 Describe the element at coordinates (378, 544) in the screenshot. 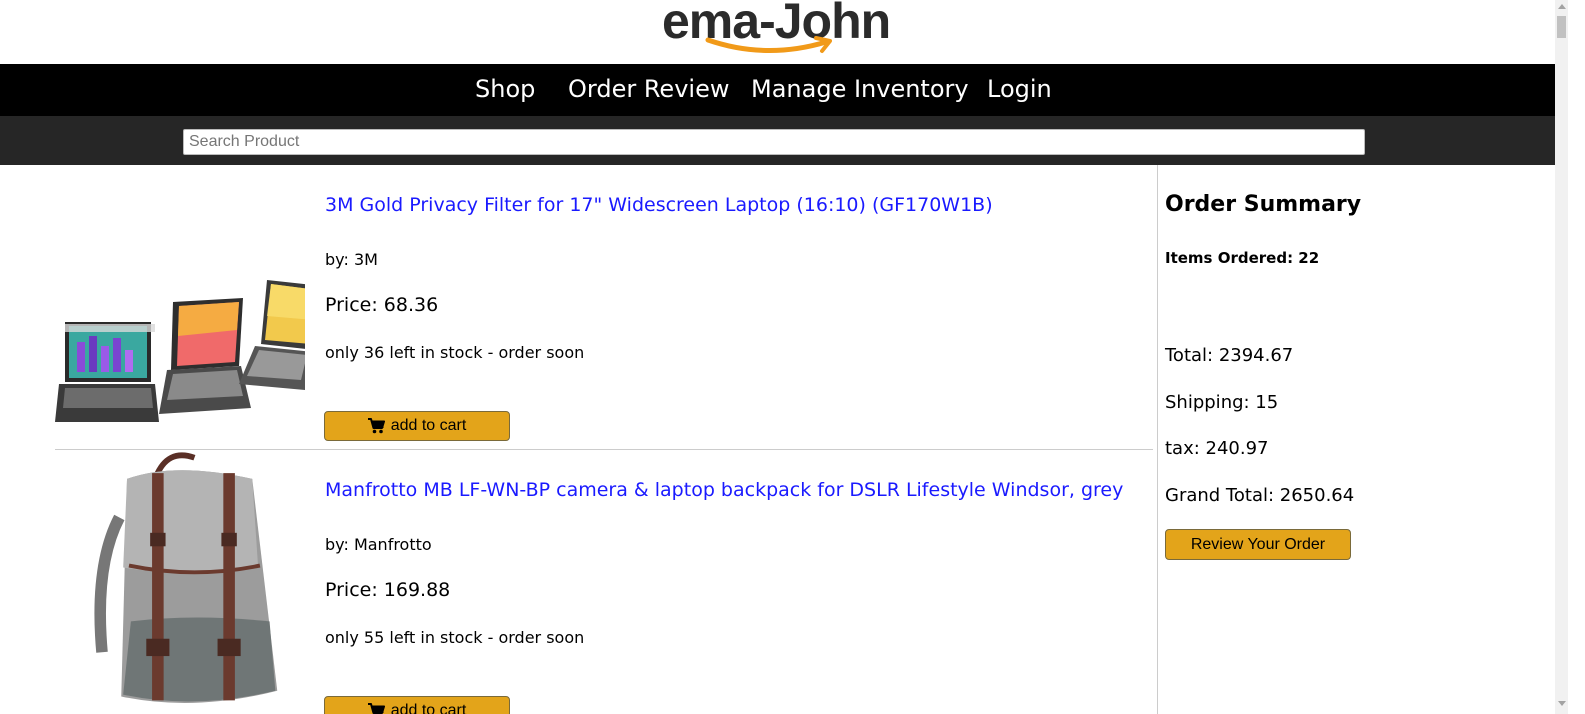

I see `product-brand: by: Manfrotto` at that location.